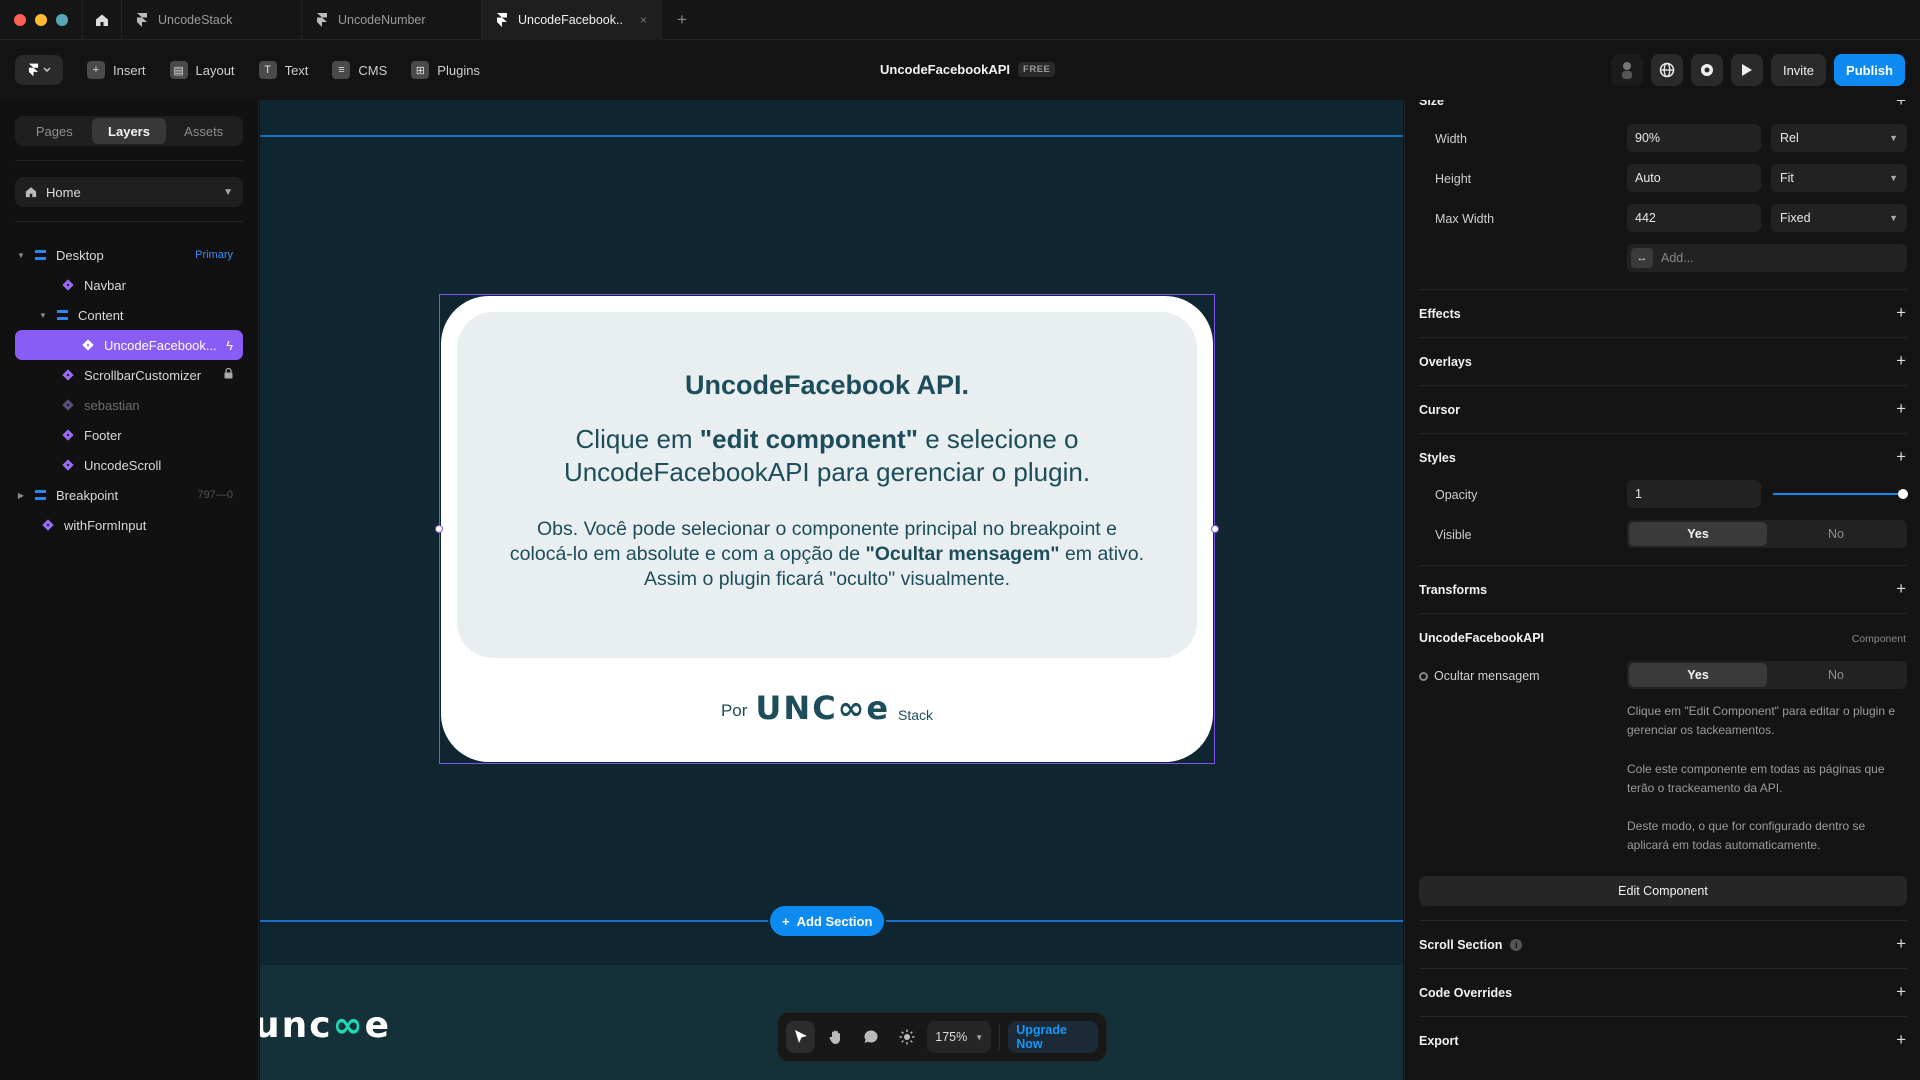 Image resolution: width=1920 pixels, height=1080 pixels. I want to click on layer-label: UncodeScroll, so click(123, 465).